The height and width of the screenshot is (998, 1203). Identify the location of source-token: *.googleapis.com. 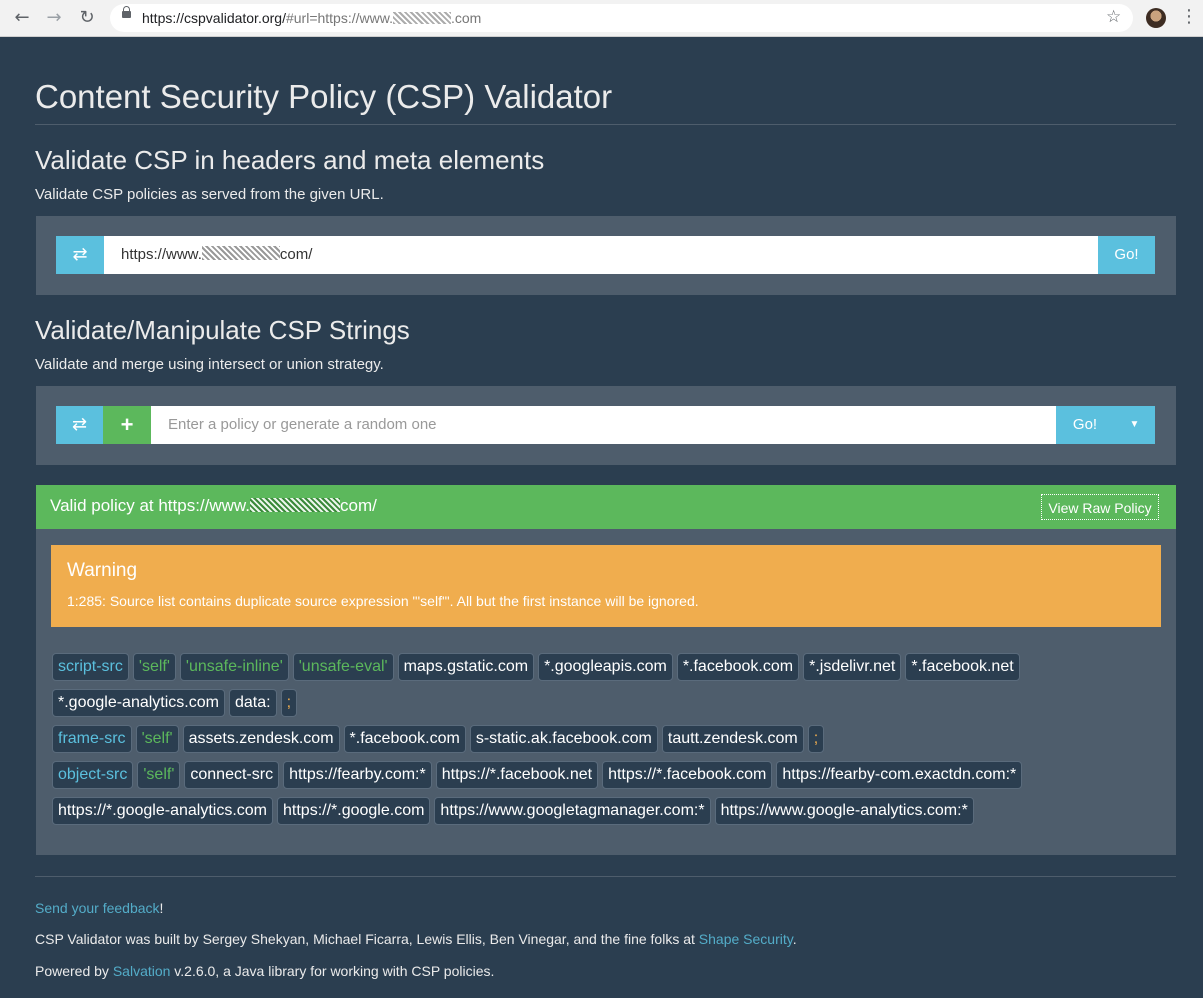
(605, 667).